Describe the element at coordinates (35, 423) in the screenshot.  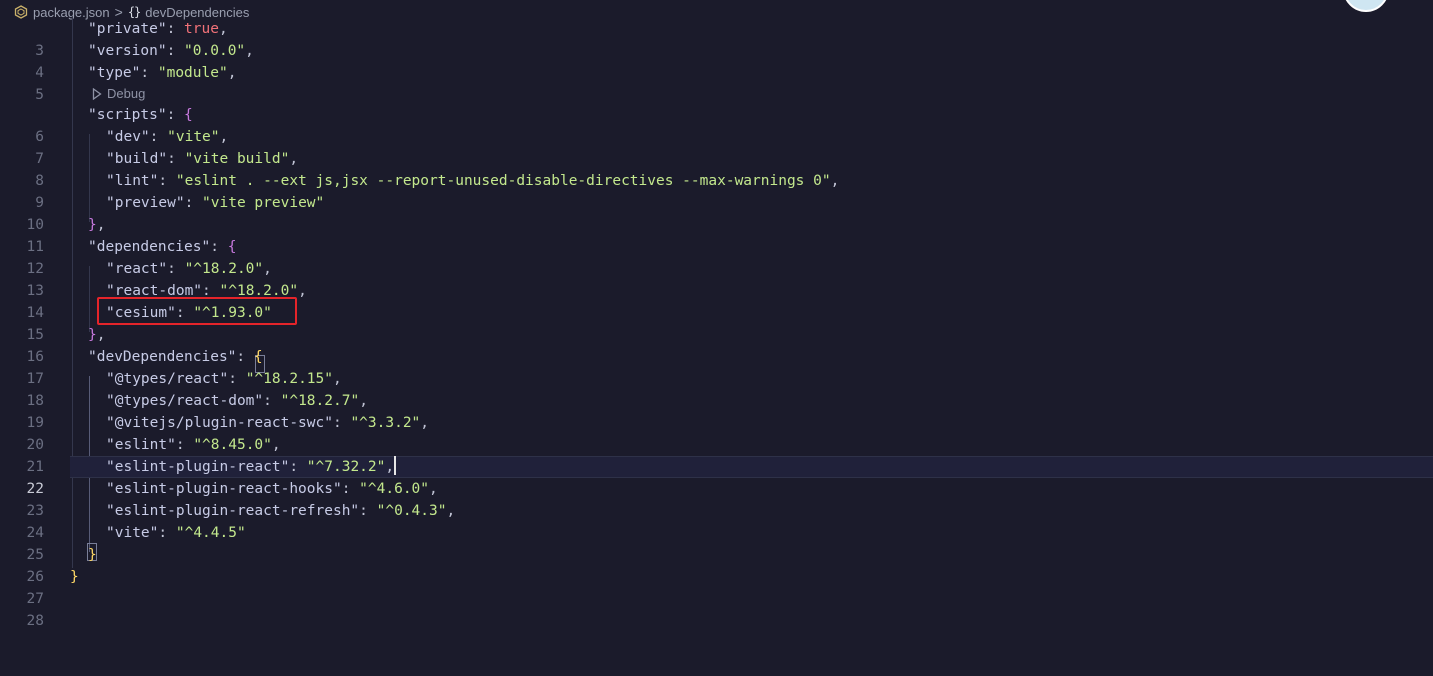
I see `line-number: 19` at that location.